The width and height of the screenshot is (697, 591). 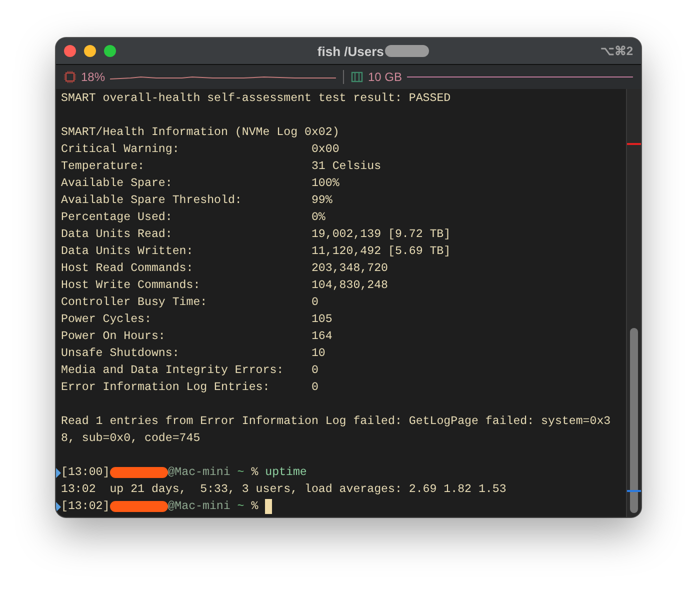 I want to click on output-line: SMART overall-health self-assessment test result: PASSED, so click(x=256, y=98).